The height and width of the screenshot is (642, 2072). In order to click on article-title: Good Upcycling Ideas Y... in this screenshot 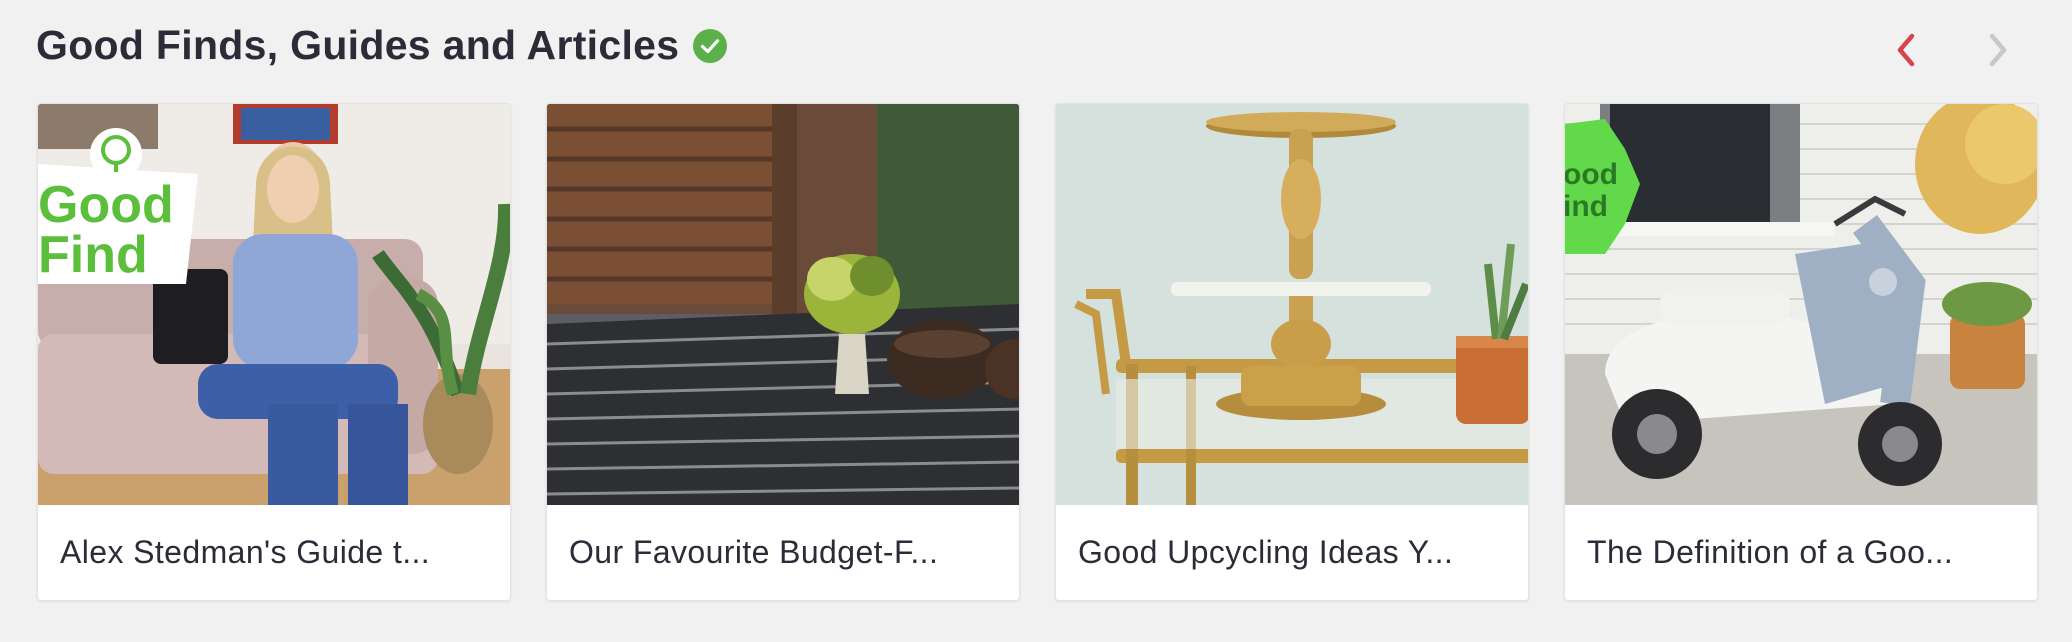, I will do `click(1266, 552)`.